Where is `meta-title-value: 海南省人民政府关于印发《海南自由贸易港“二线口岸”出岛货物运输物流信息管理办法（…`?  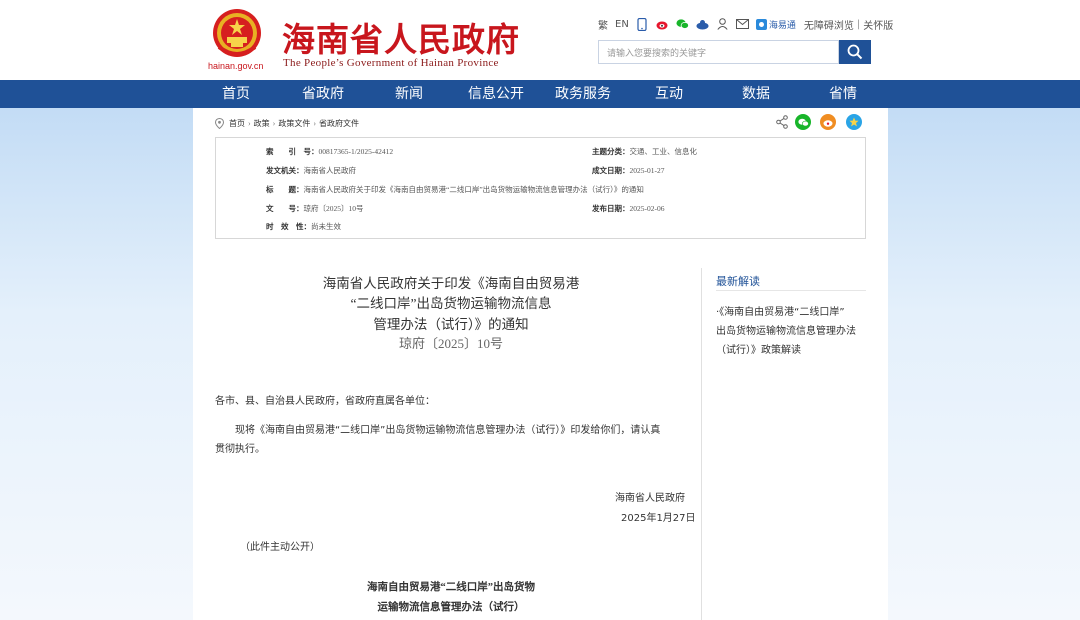
meta-title-value: 海南省人民政府关于印发《海南自由贸易港“二线口岸”出岛货物运输物流信息管理办法（… is located at coordinates (473, 189).